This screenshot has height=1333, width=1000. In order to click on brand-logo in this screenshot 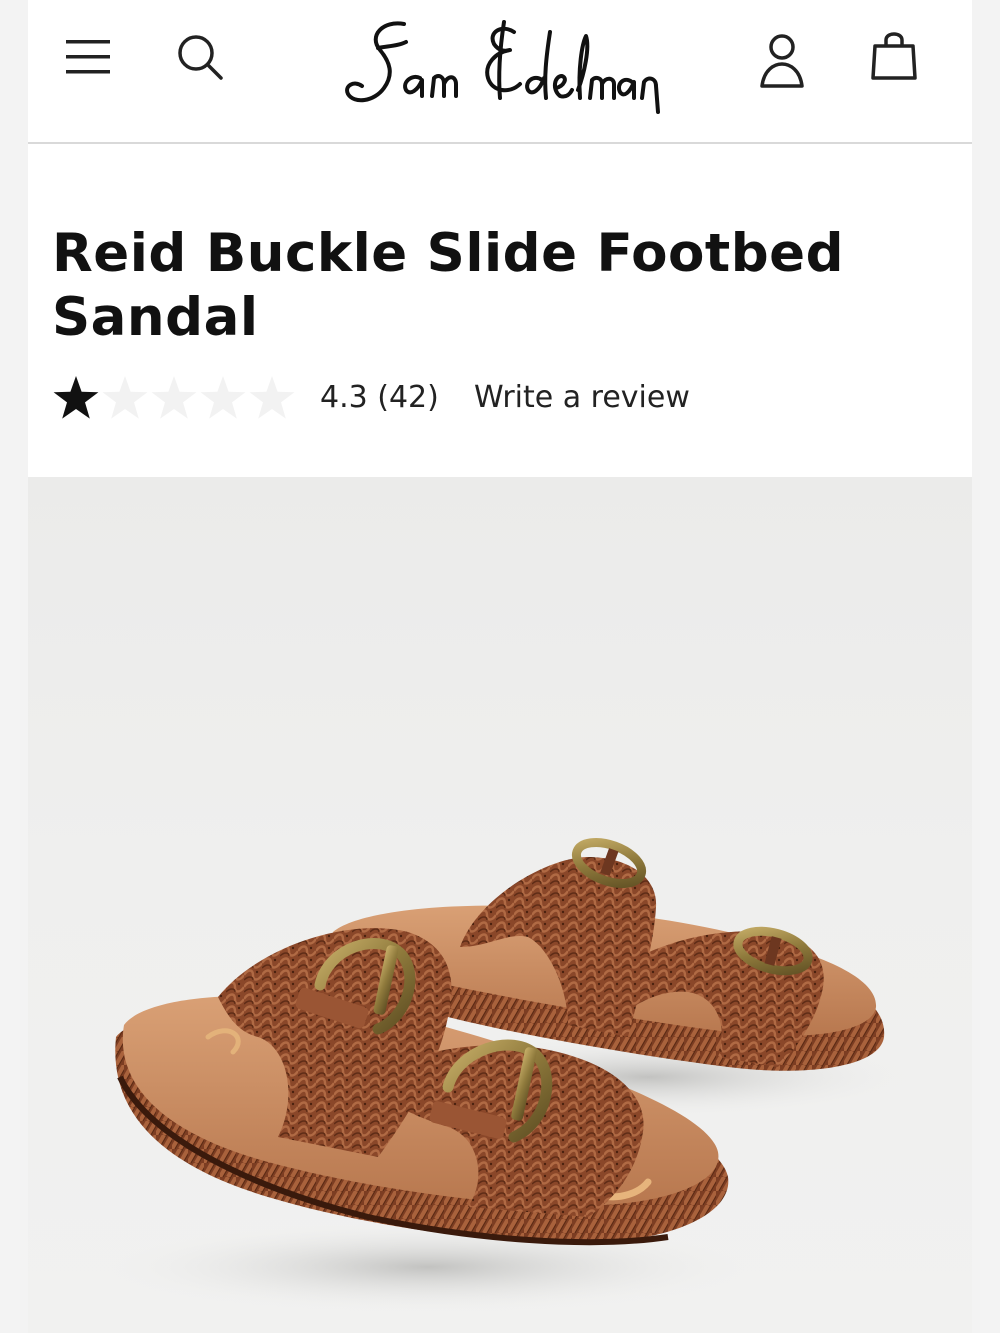, I will do `click(498, 68)`.